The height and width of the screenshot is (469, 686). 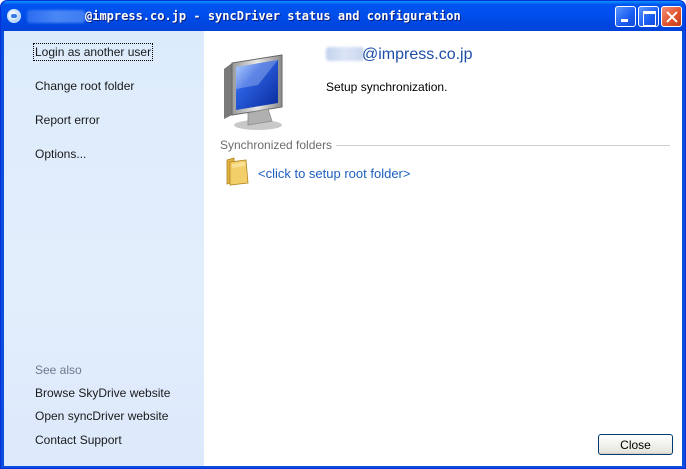 I want to click on contact-support-link: Contact Support, so click(x=78, y=440).